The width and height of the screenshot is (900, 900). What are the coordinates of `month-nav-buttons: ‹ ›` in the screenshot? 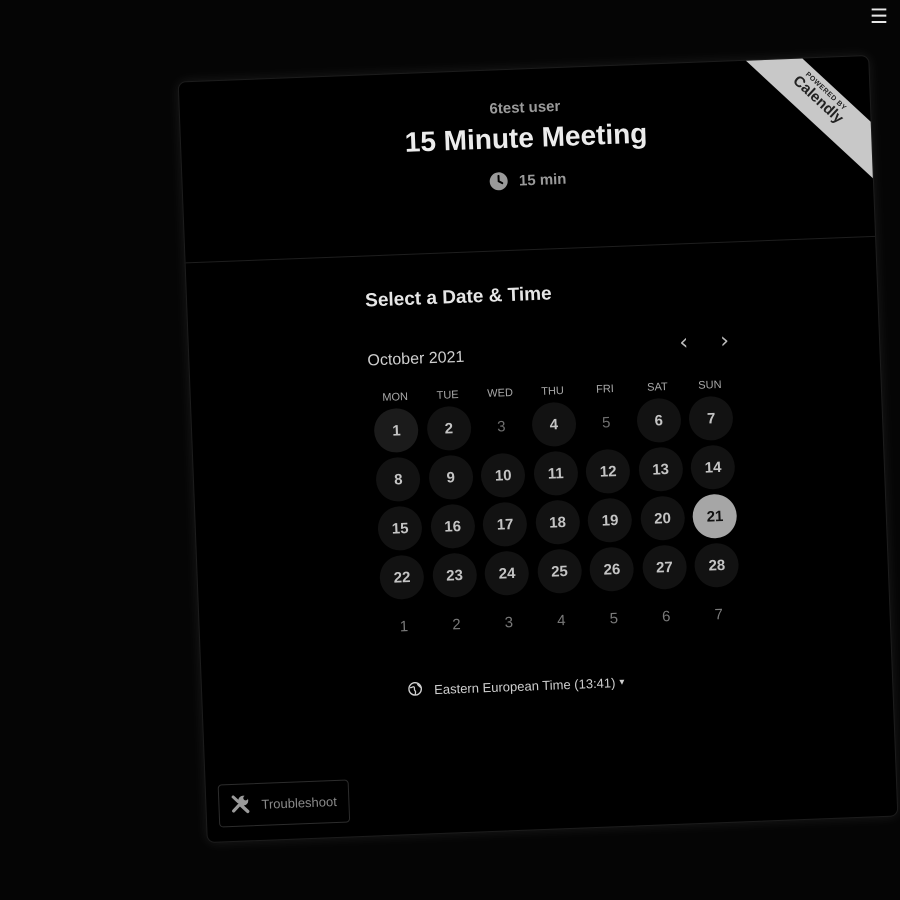 It's located at (708, 341).